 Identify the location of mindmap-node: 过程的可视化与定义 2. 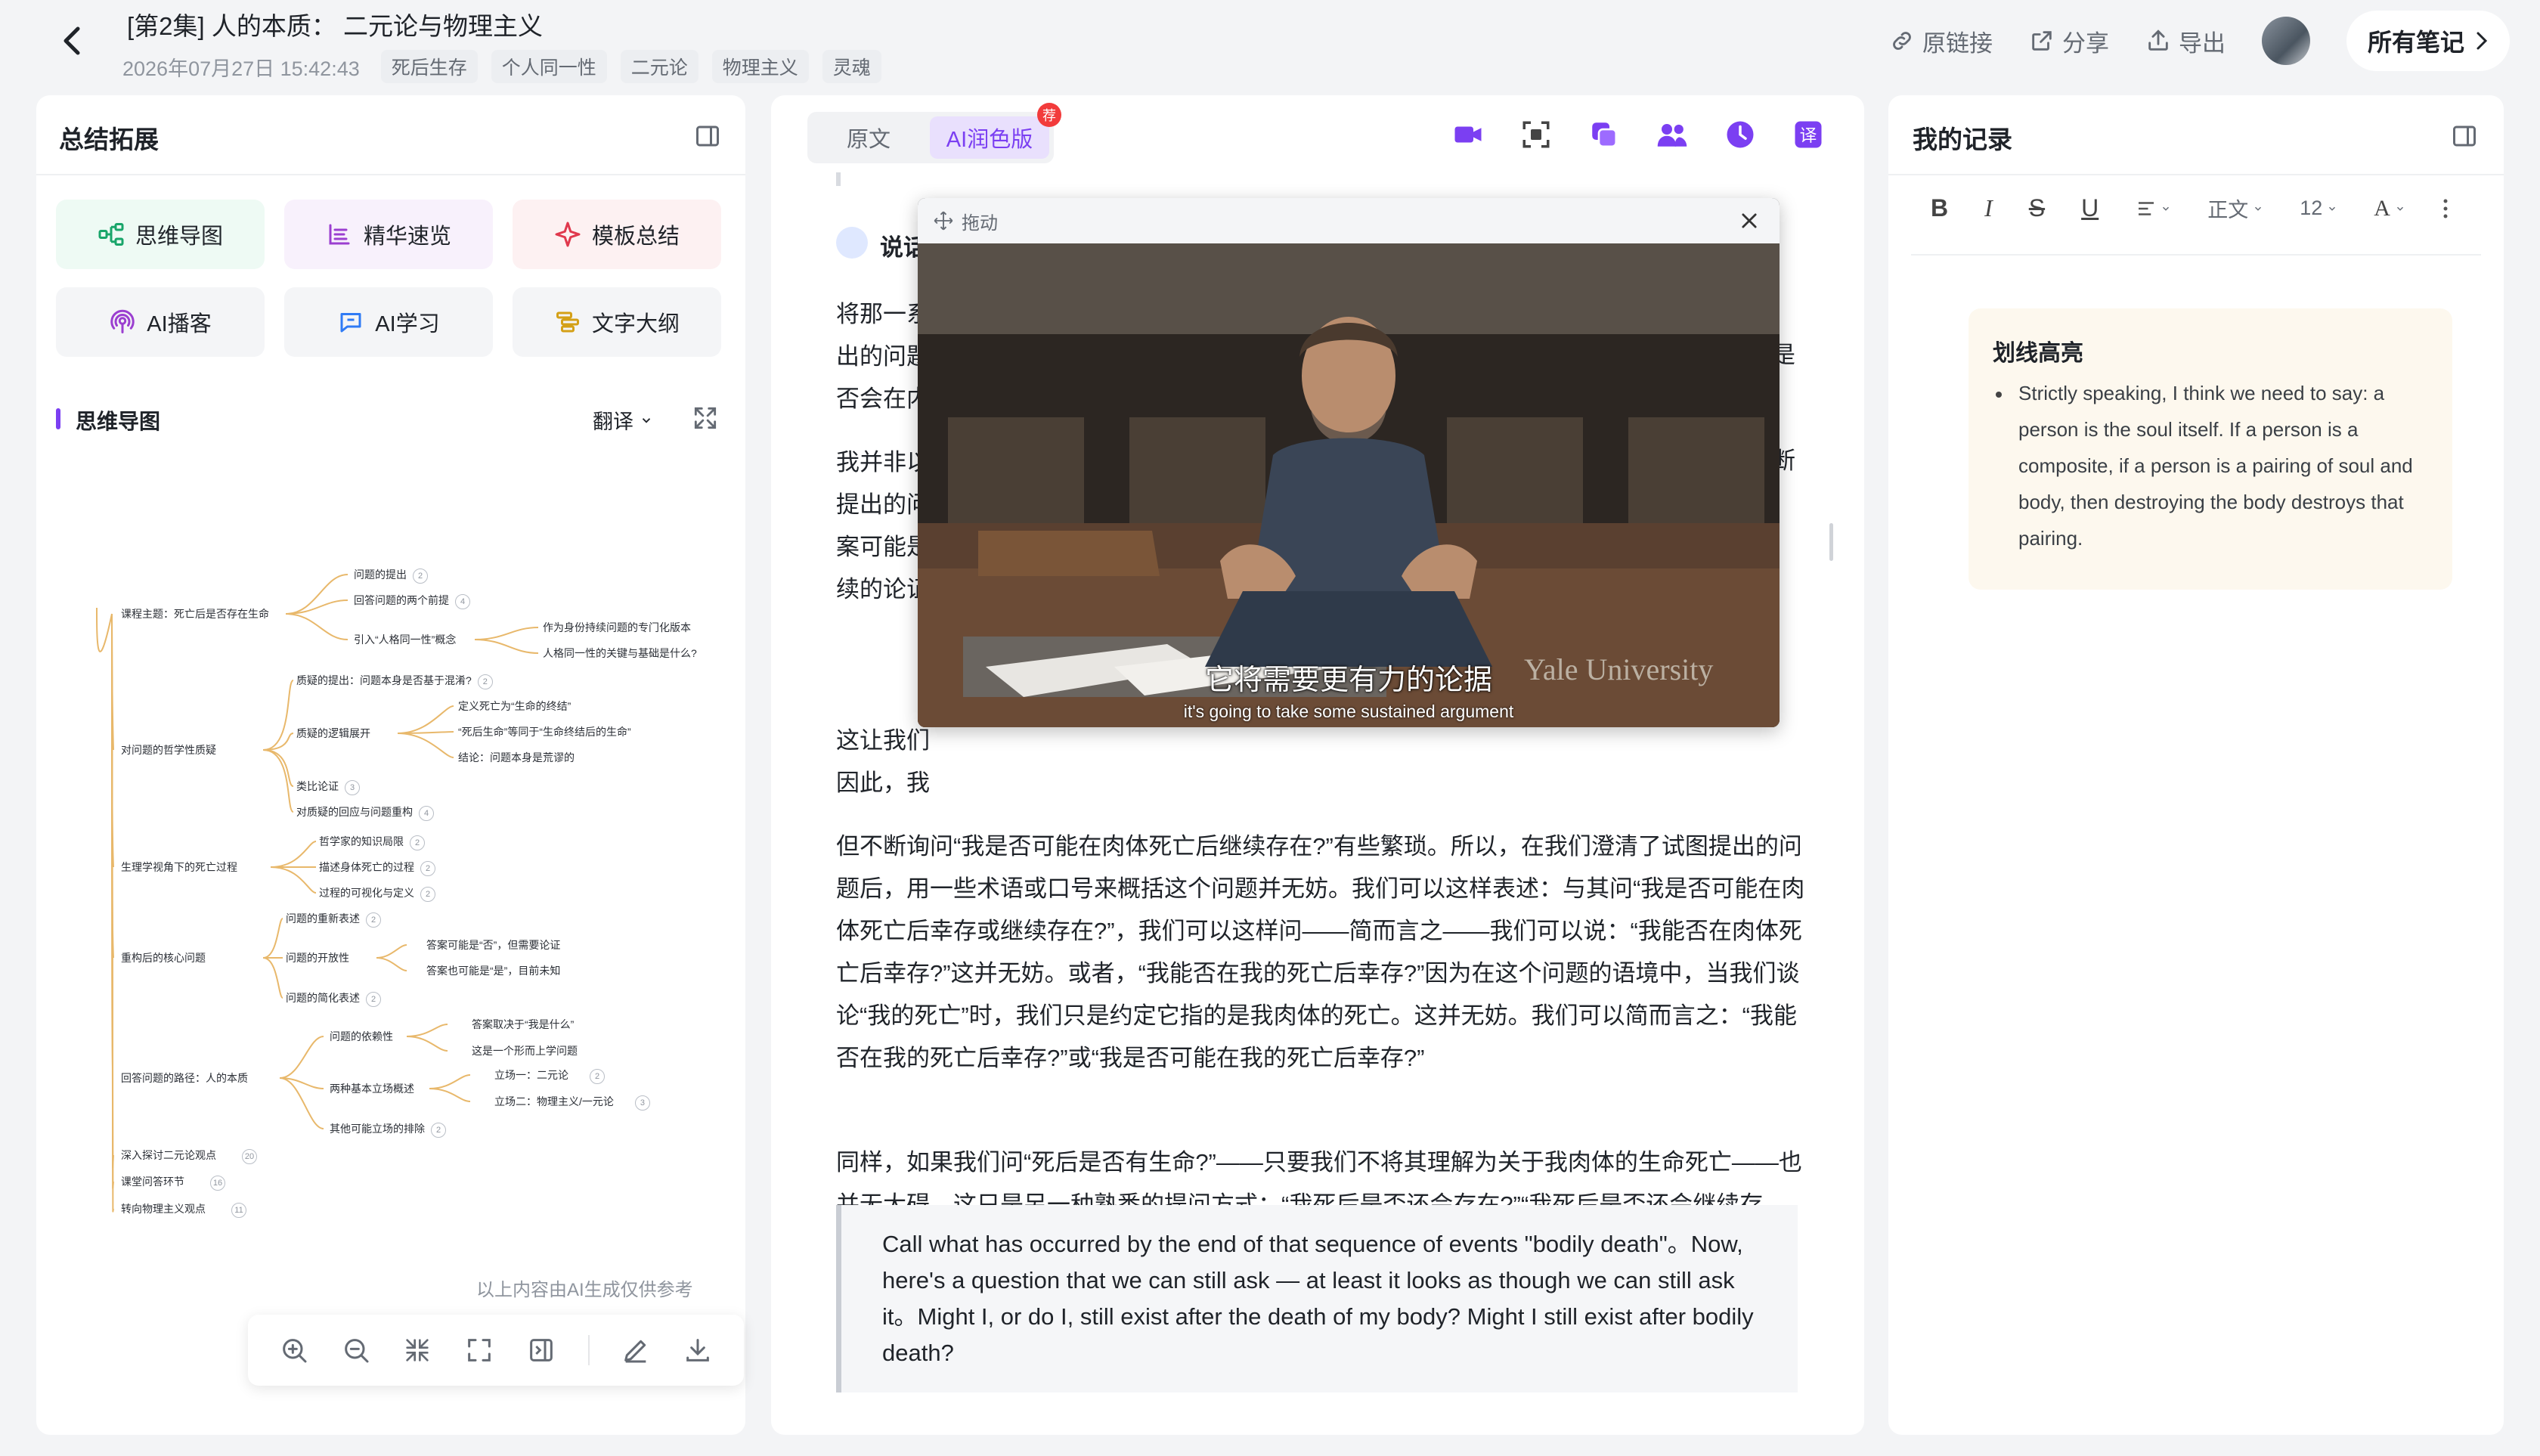
(377, 893).